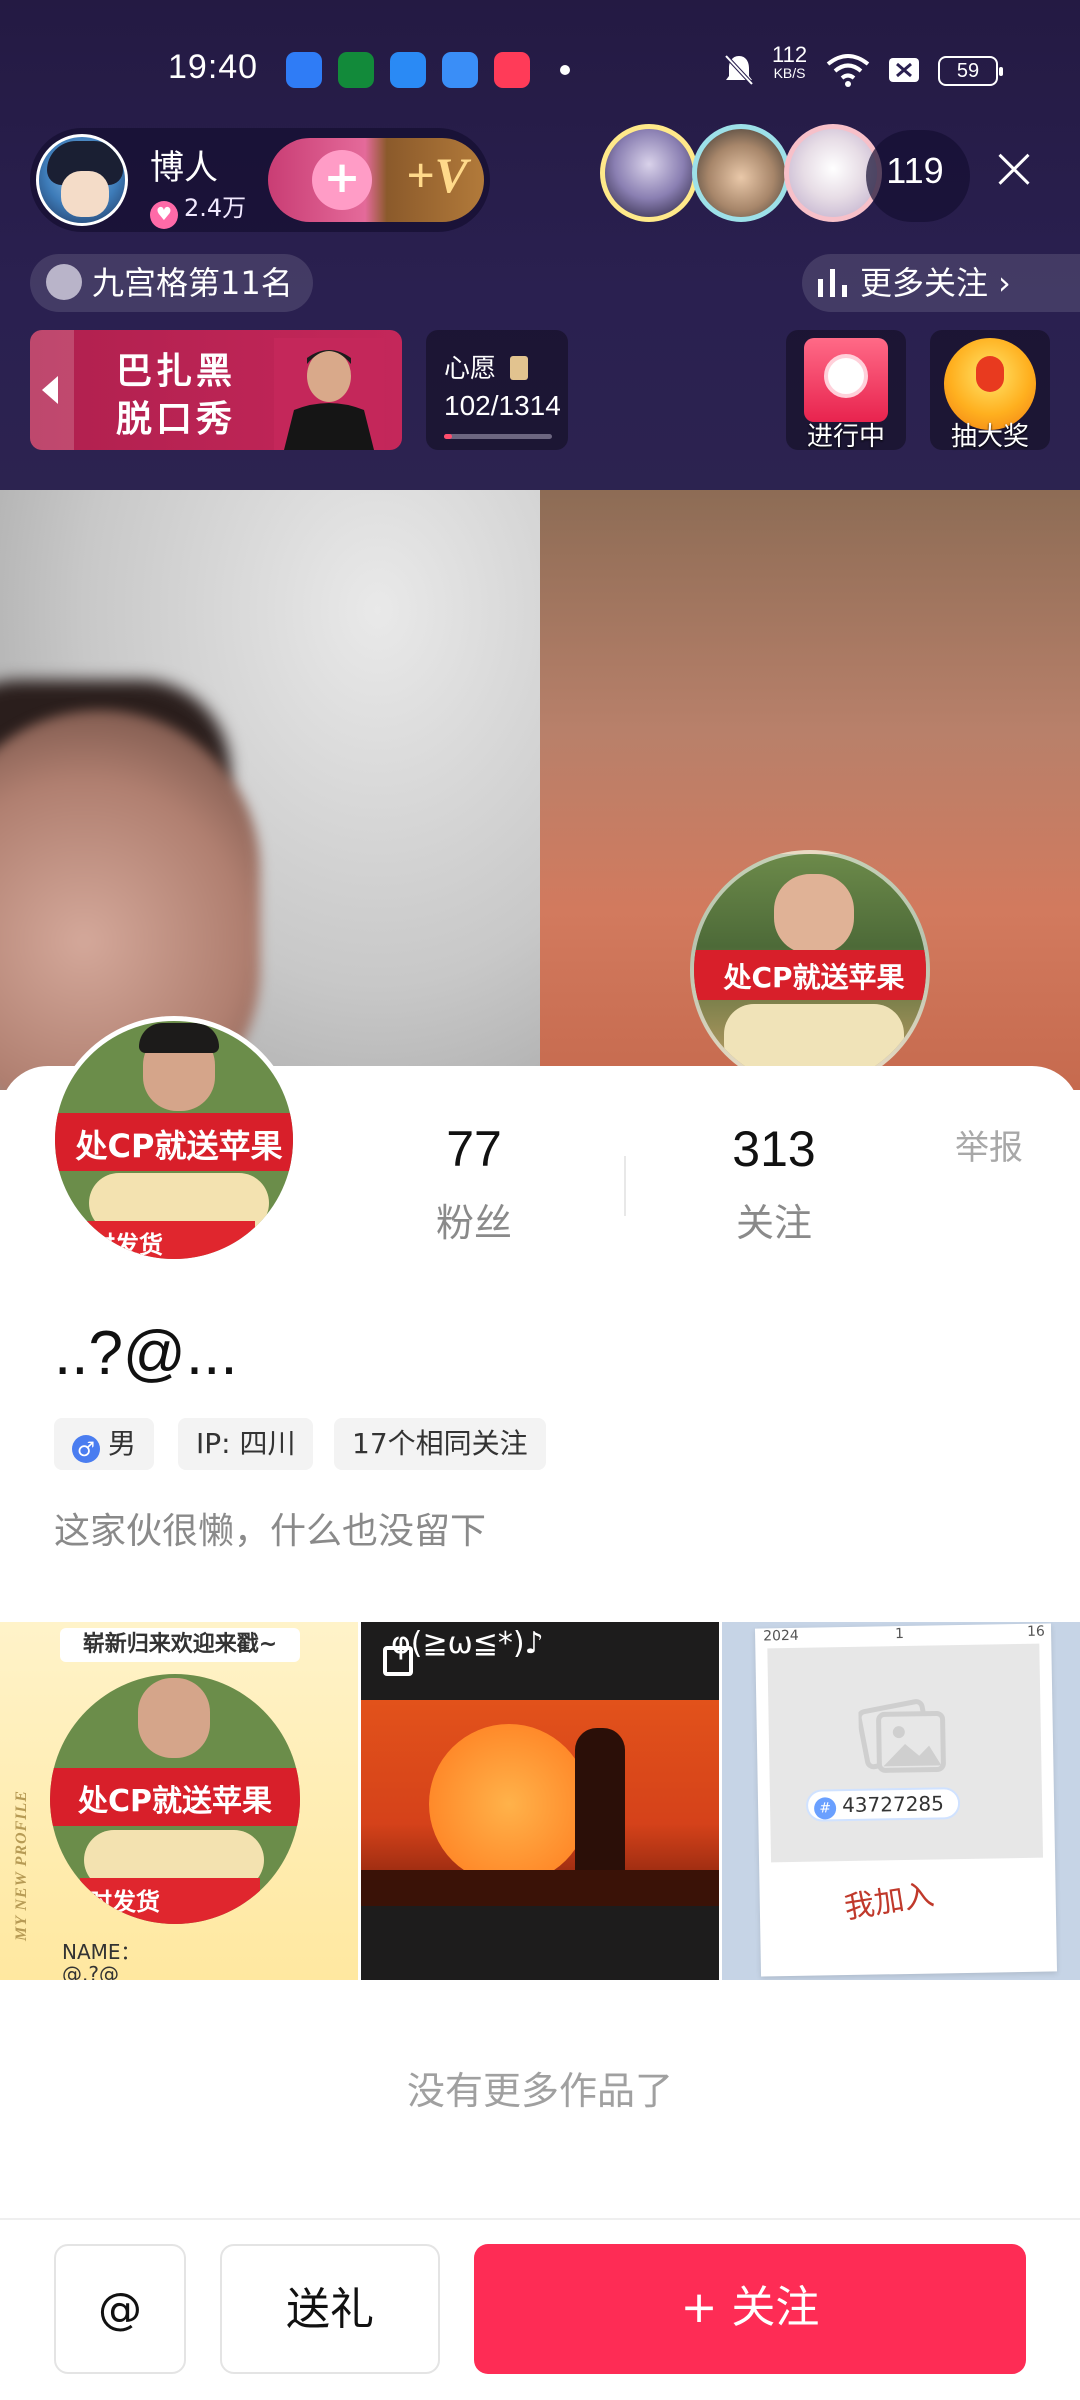 This screenshot has width=1080, height=2400. I want to click on v-plus-icon: +V, so click(437, 175).